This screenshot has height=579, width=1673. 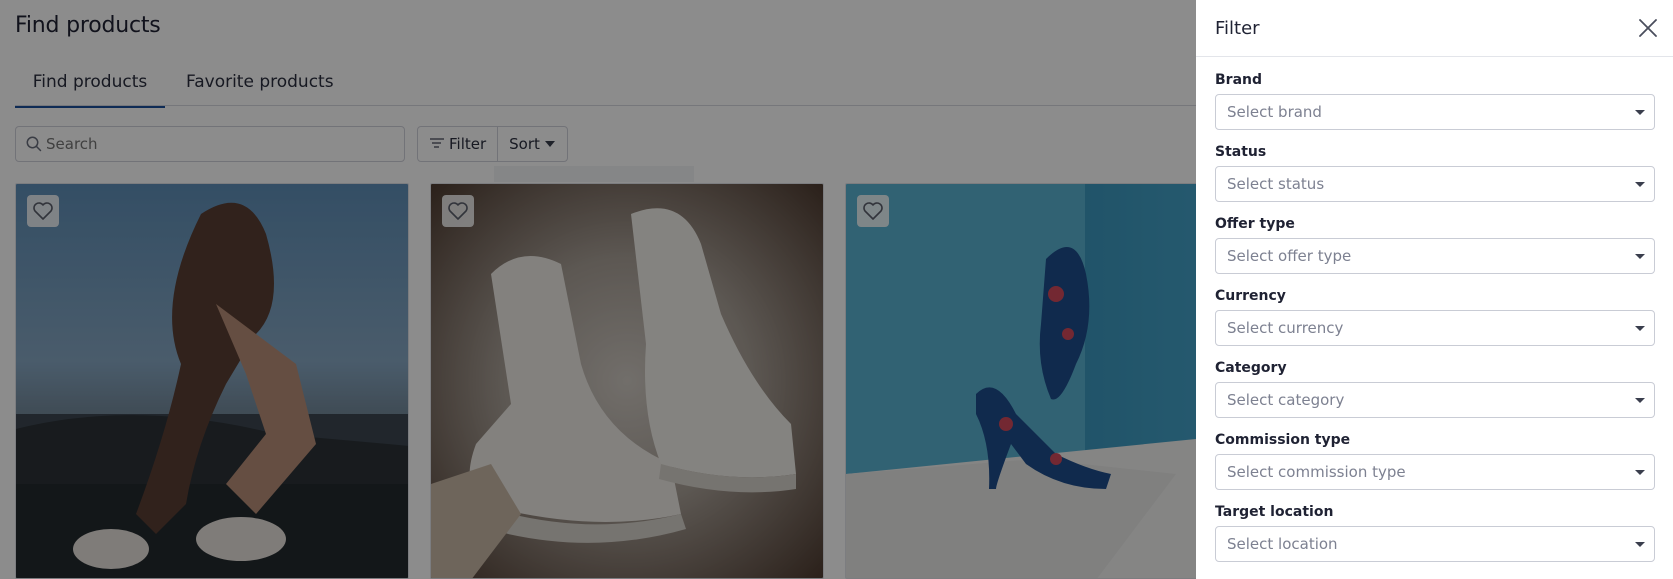 What do you see at coordinates (1435, 112) in the screenshot?
I see `brand-select: Select brand` at bounding box center [1435, 112].